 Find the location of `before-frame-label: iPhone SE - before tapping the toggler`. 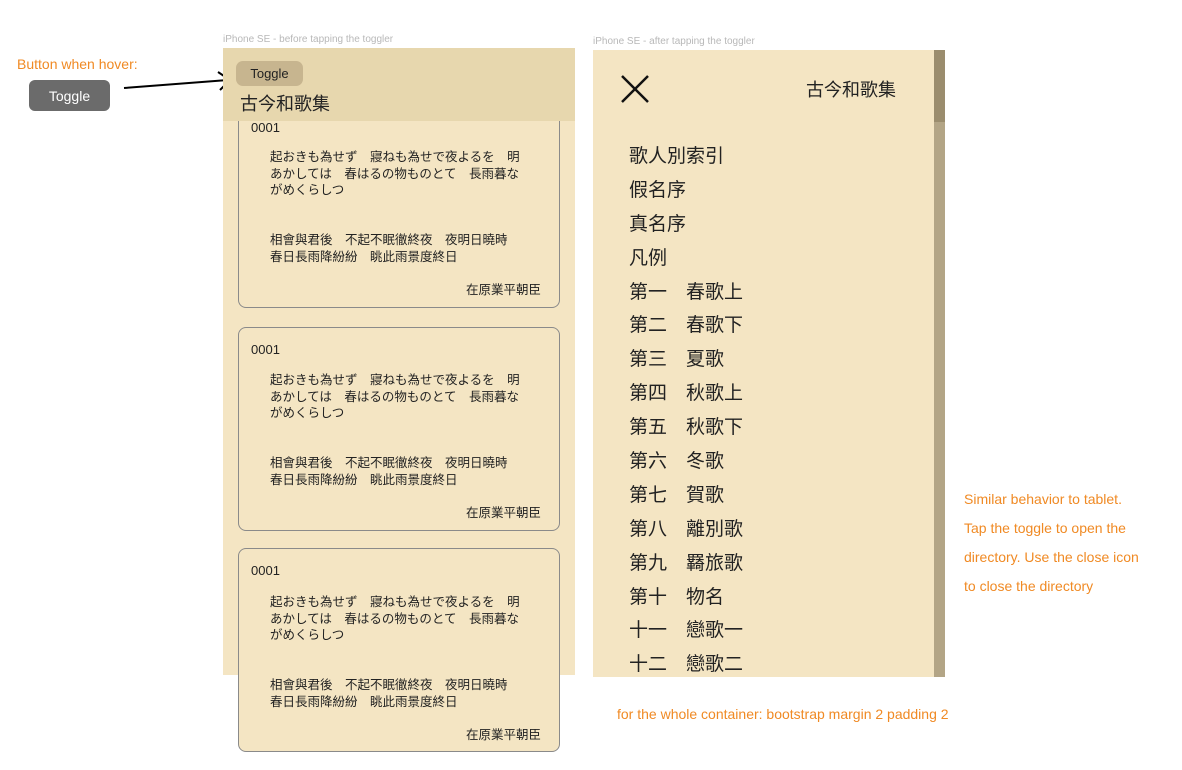

before-frame-label: iPhone SE - before tapping the toggler is located at coordinates (308, 39).